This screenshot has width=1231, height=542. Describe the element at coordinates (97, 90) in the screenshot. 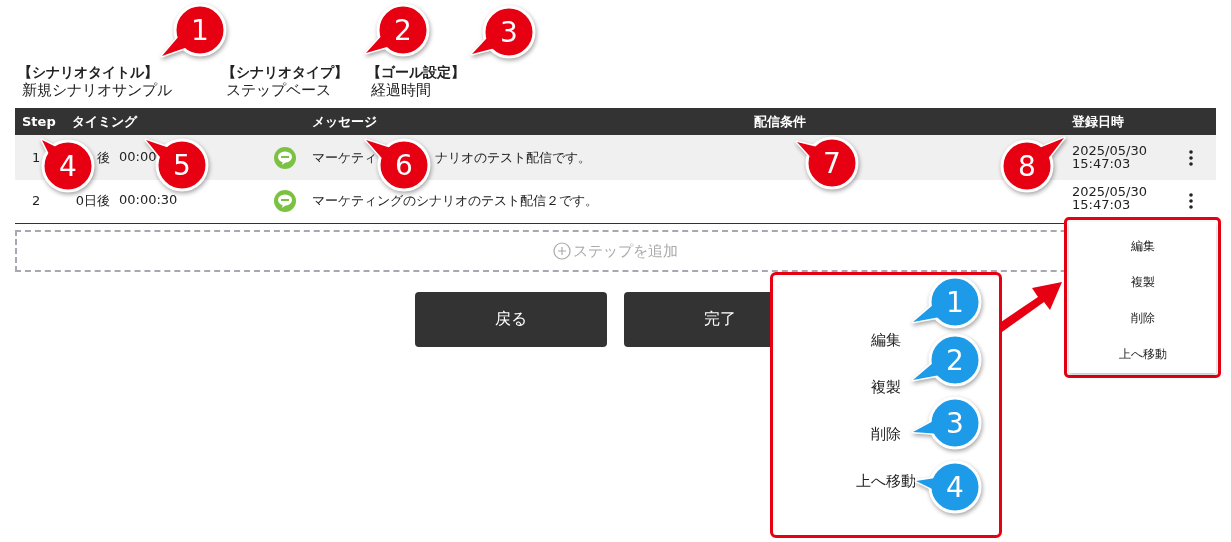

I see `field-value: 新規シナリオサンプル` at that location.